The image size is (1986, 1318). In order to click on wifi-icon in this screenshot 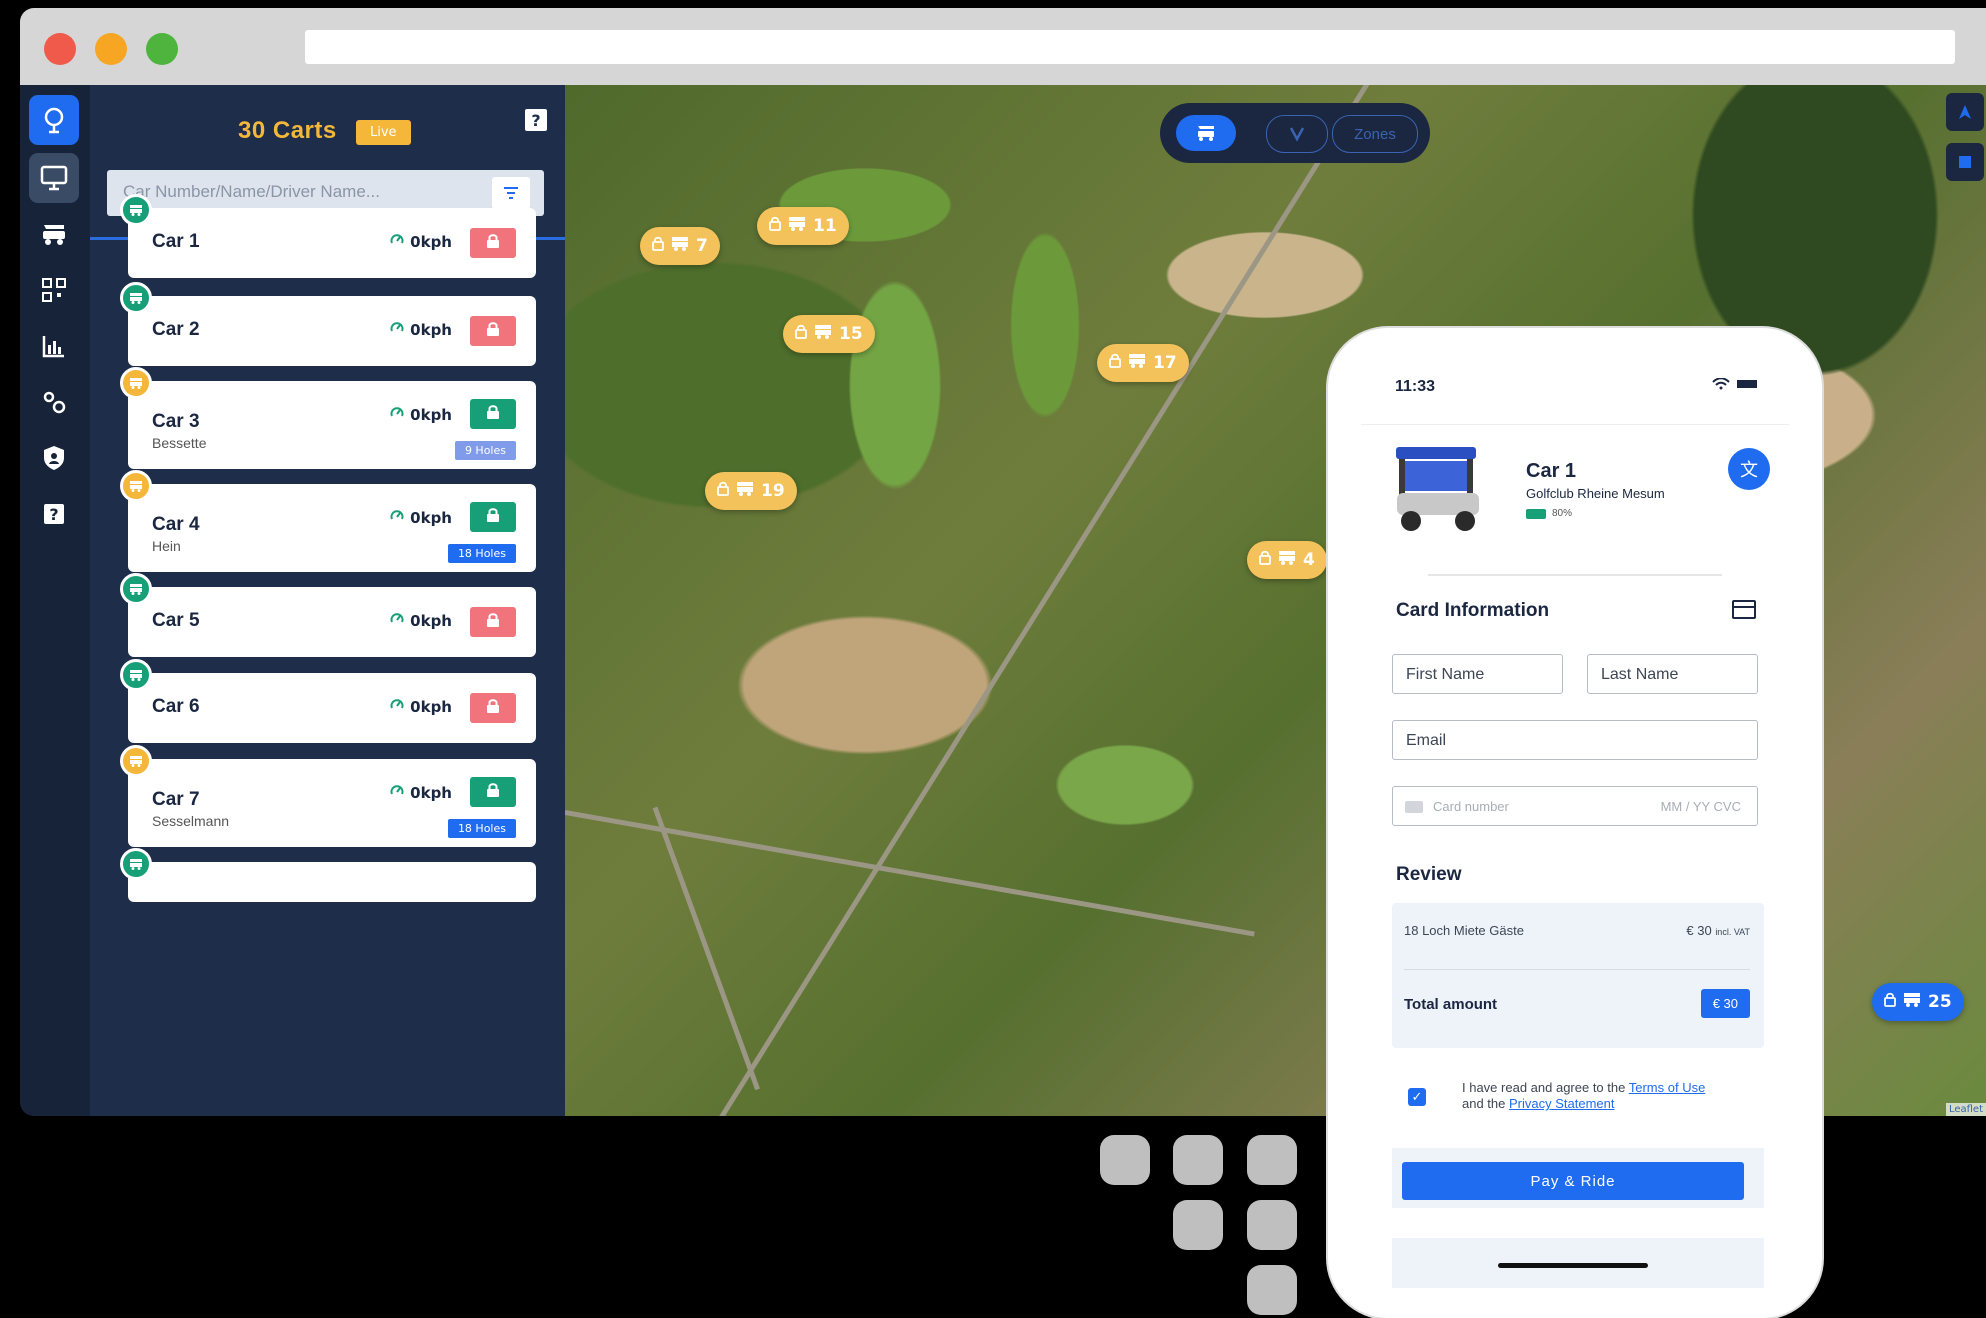, I will do `click(1721, 384)`.